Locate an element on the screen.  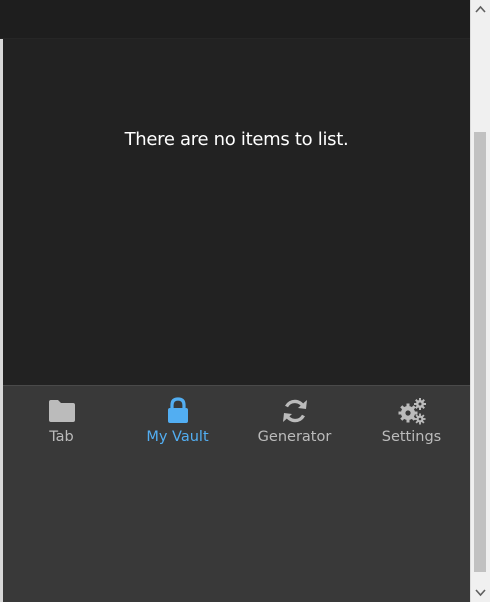
lock-icon is located at coordinates (177, 410).